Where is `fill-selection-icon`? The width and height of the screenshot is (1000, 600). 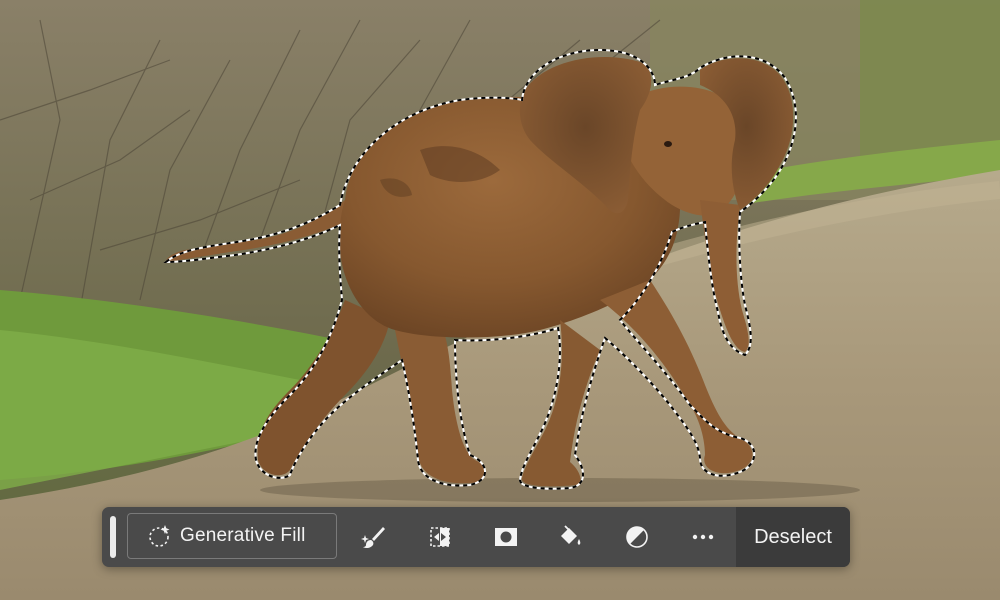
fill-selection-icon is located at coordinates (571, 535).